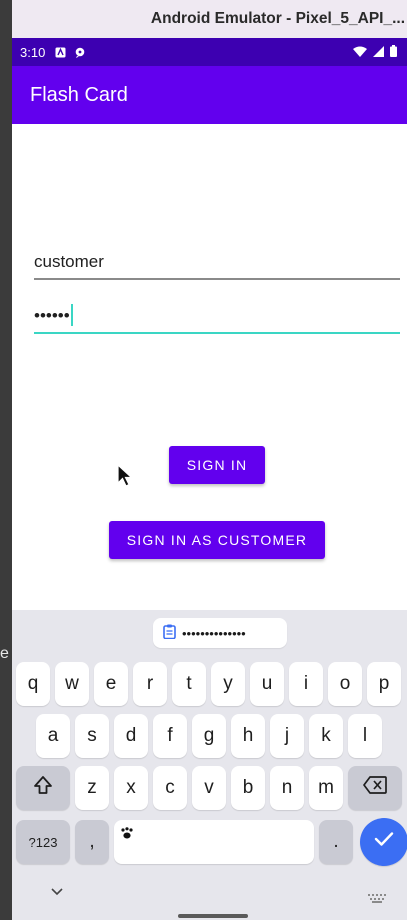  I want to click on key-i: i, so click(306, 684).